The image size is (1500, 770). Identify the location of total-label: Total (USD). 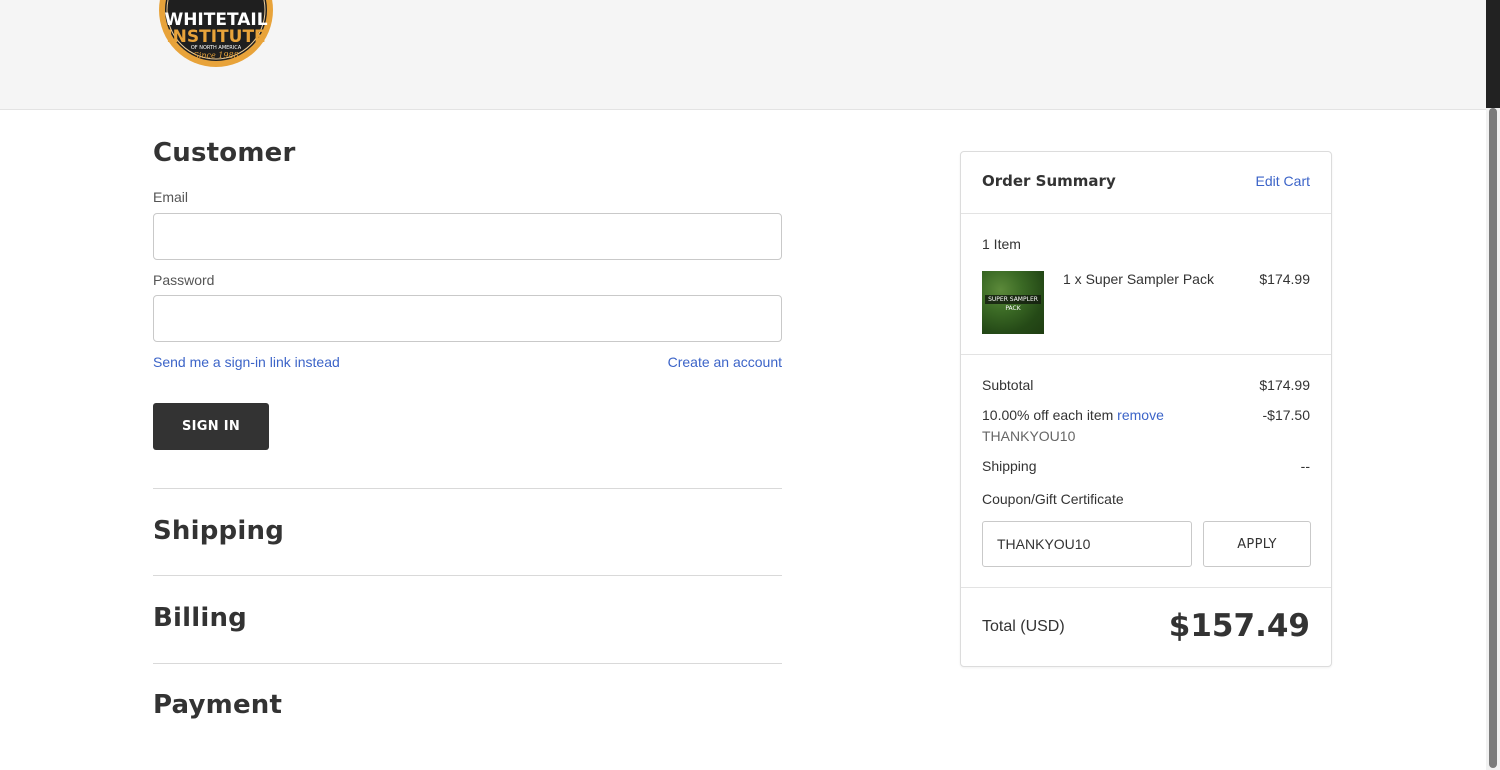
(1023, 626).